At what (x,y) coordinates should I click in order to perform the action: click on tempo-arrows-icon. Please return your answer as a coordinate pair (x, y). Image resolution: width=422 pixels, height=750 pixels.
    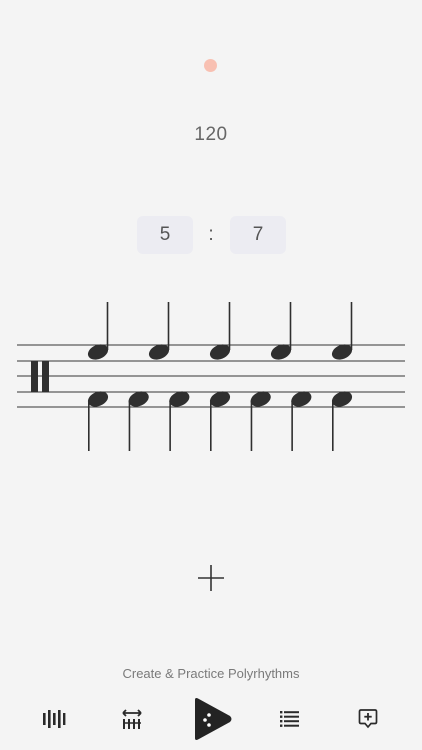
    Looking at the image, I should click on (132, 719).